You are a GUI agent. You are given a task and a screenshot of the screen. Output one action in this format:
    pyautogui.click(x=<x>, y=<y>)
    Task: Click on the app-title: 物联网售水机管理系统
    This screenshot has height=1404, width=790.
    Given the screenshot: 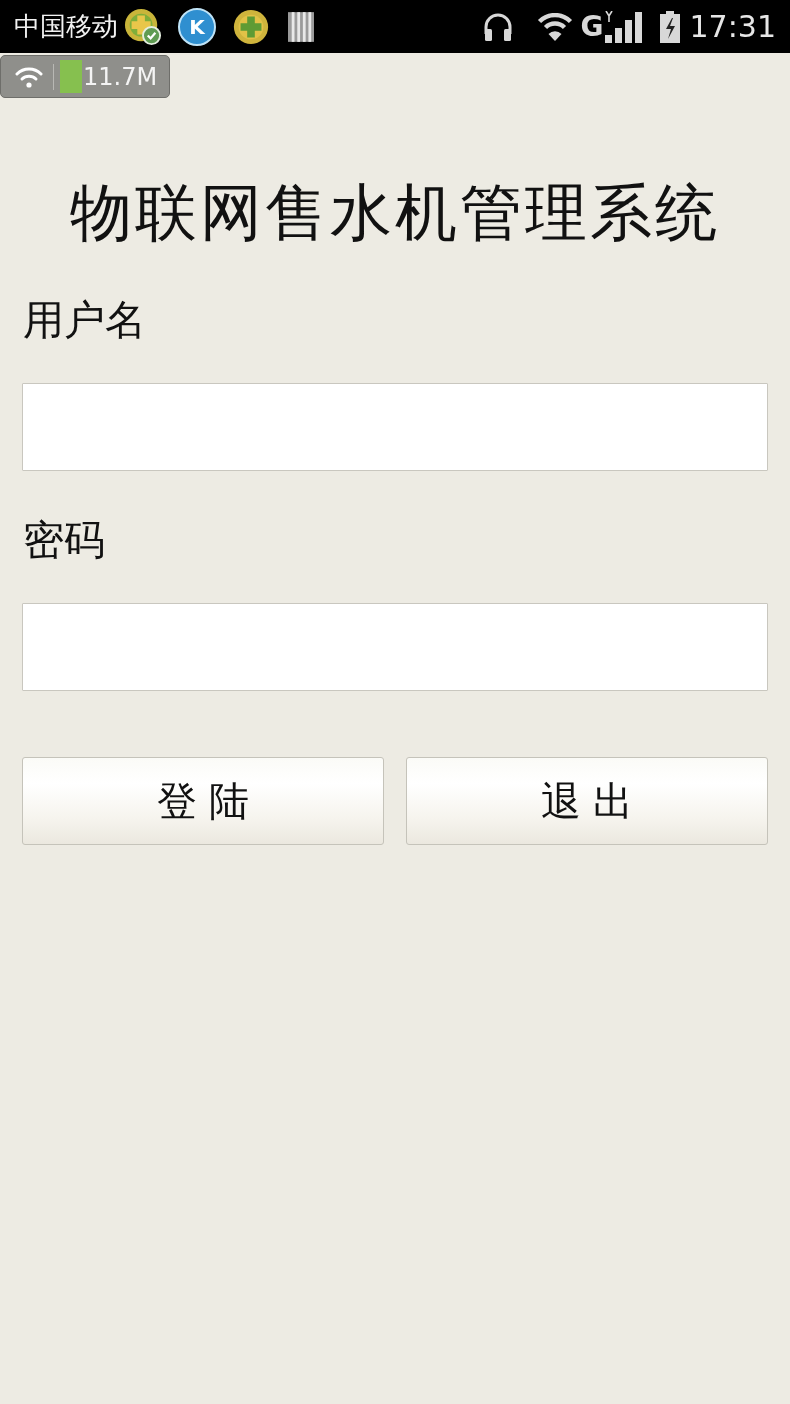 What is the action you would take?
    pyautogui.click(x=395, y=213)
    